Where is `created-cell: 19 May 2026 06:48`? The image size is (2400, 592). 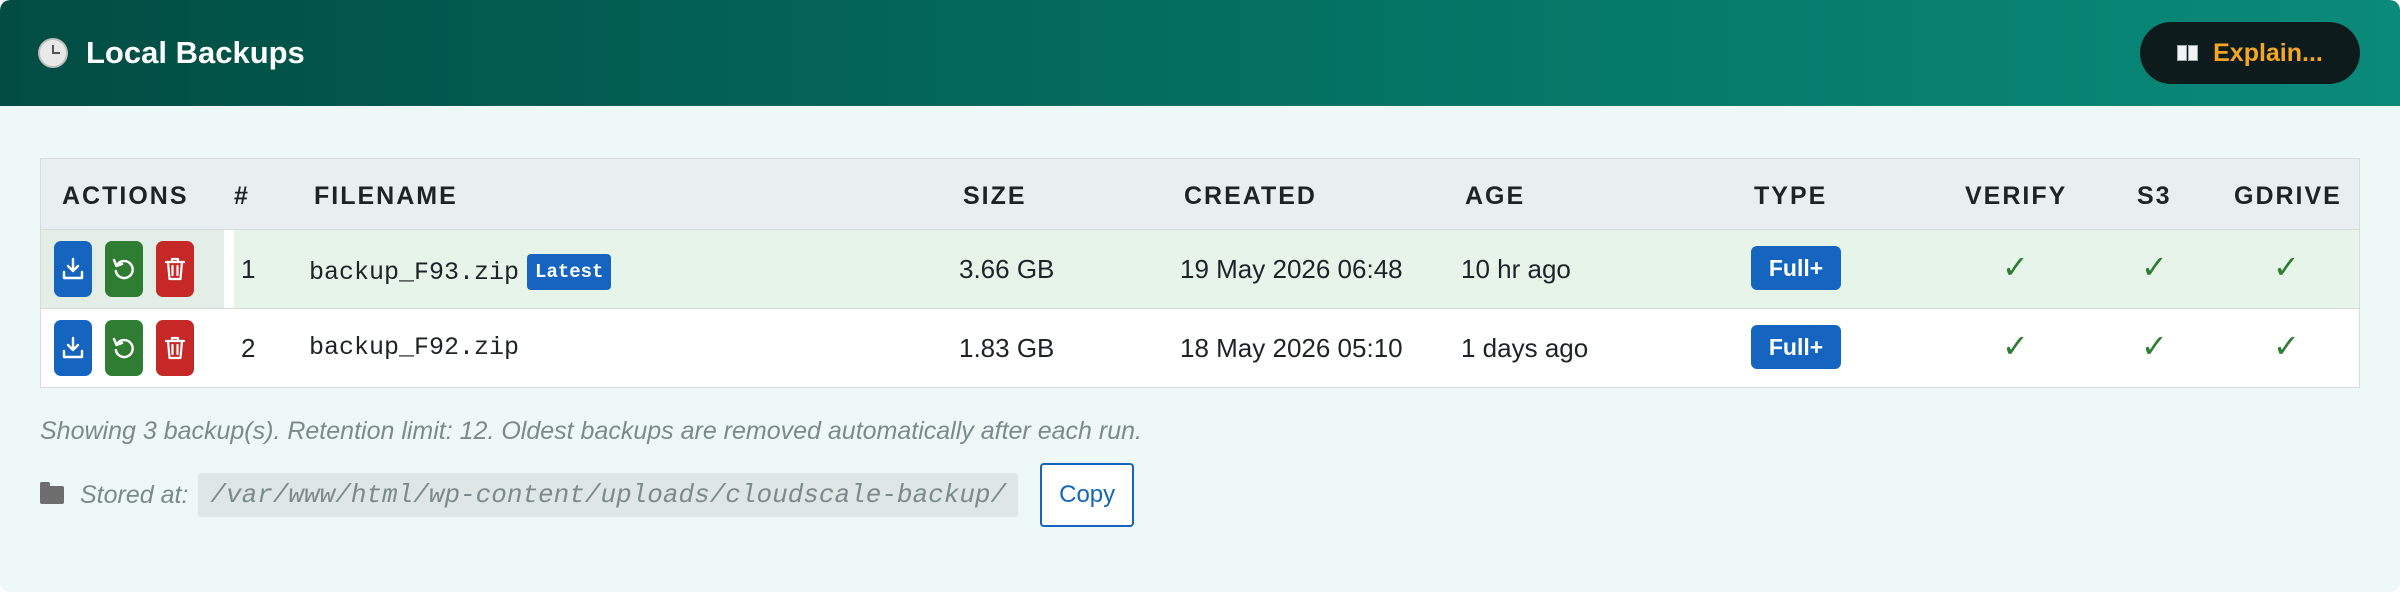 created-cell: 19 May 2026 06:48 is located at coordinates (1291, 269).